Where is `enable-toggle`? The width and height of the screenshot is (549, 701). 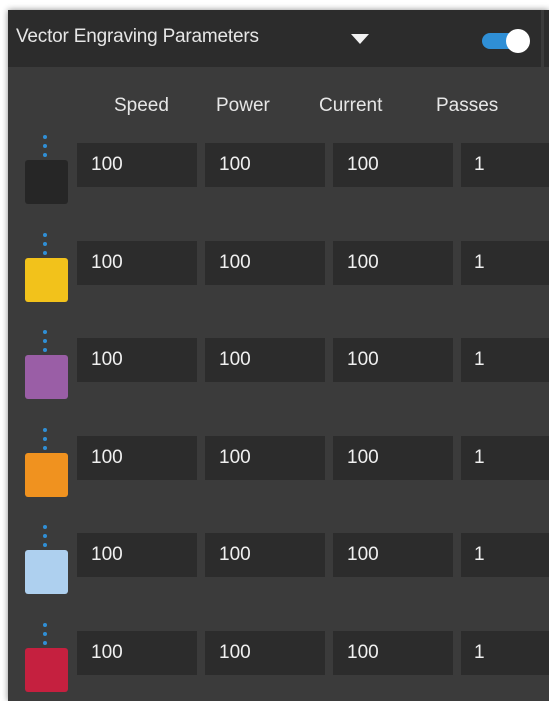
enable-toggle is located at coordinates (505, 41).